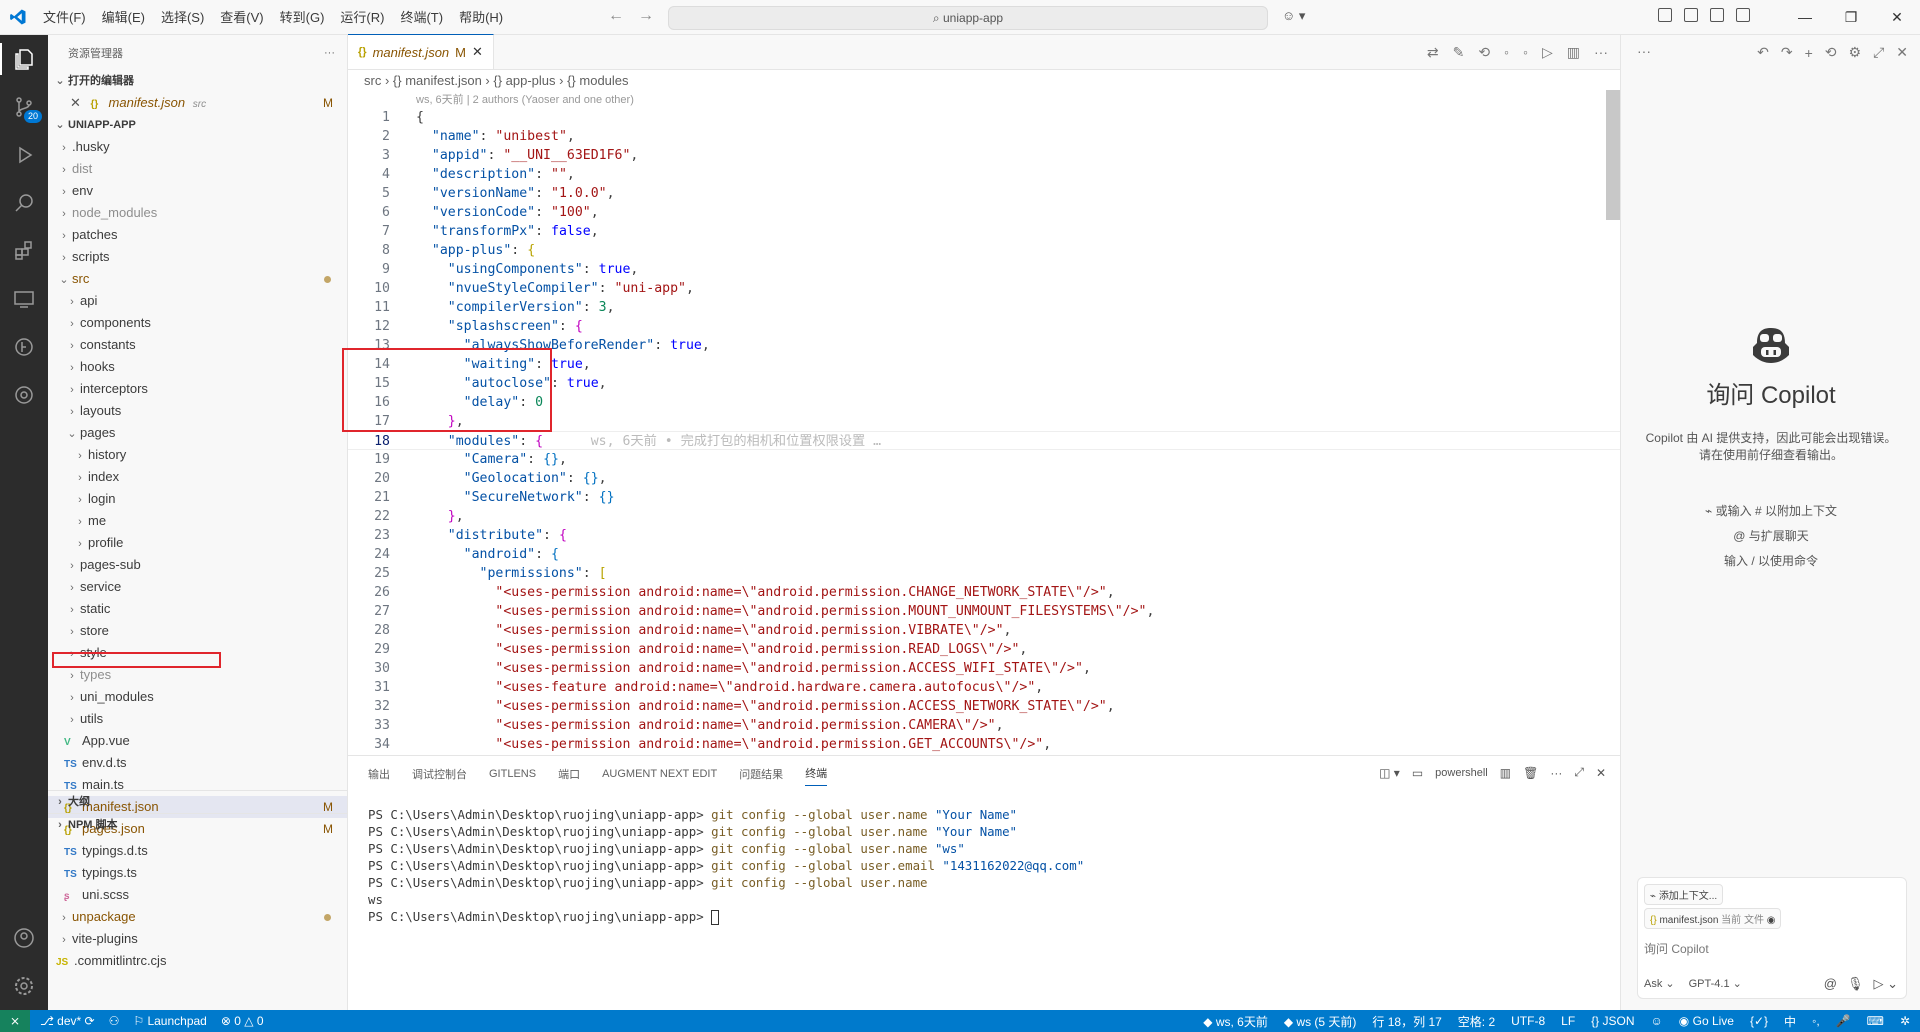 This screenshot has height=1032, width=1920. I want to click on folder-item: › hooks, so click(197, 367).